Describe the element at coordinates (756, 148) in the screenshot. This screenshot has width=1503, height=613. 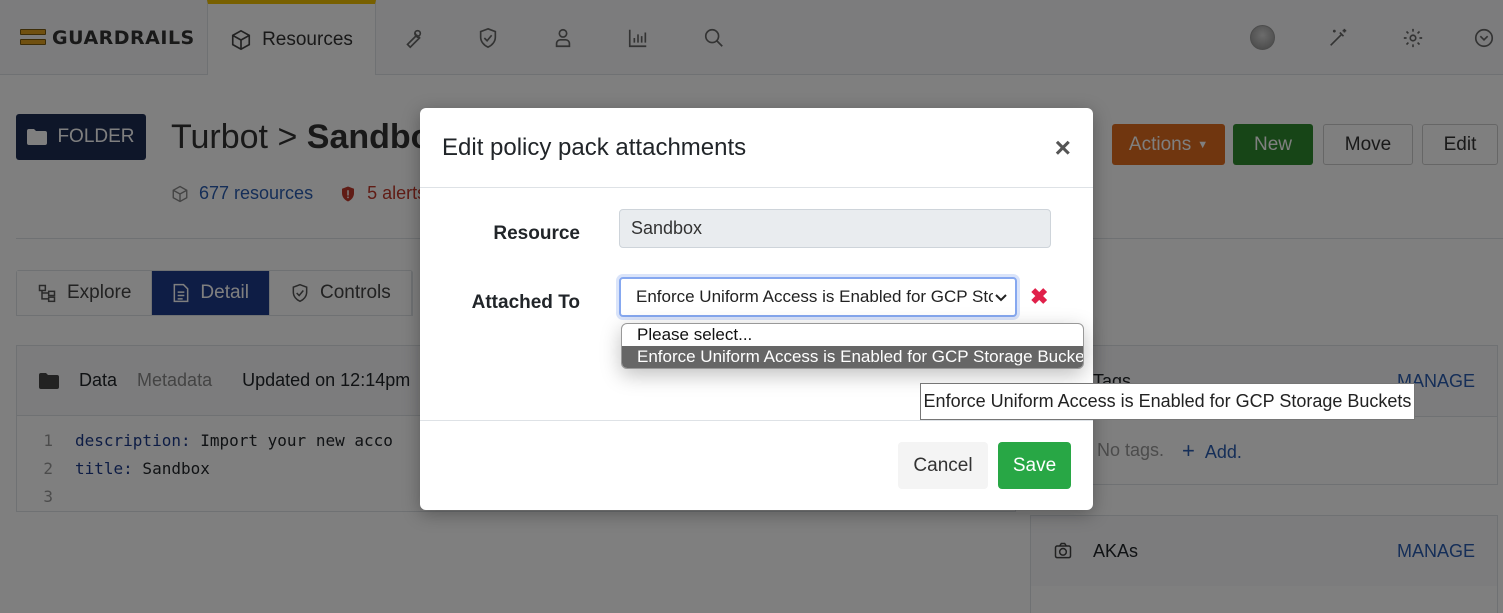
I see `modal-header: Edit policy pack attachments ×` at that location.